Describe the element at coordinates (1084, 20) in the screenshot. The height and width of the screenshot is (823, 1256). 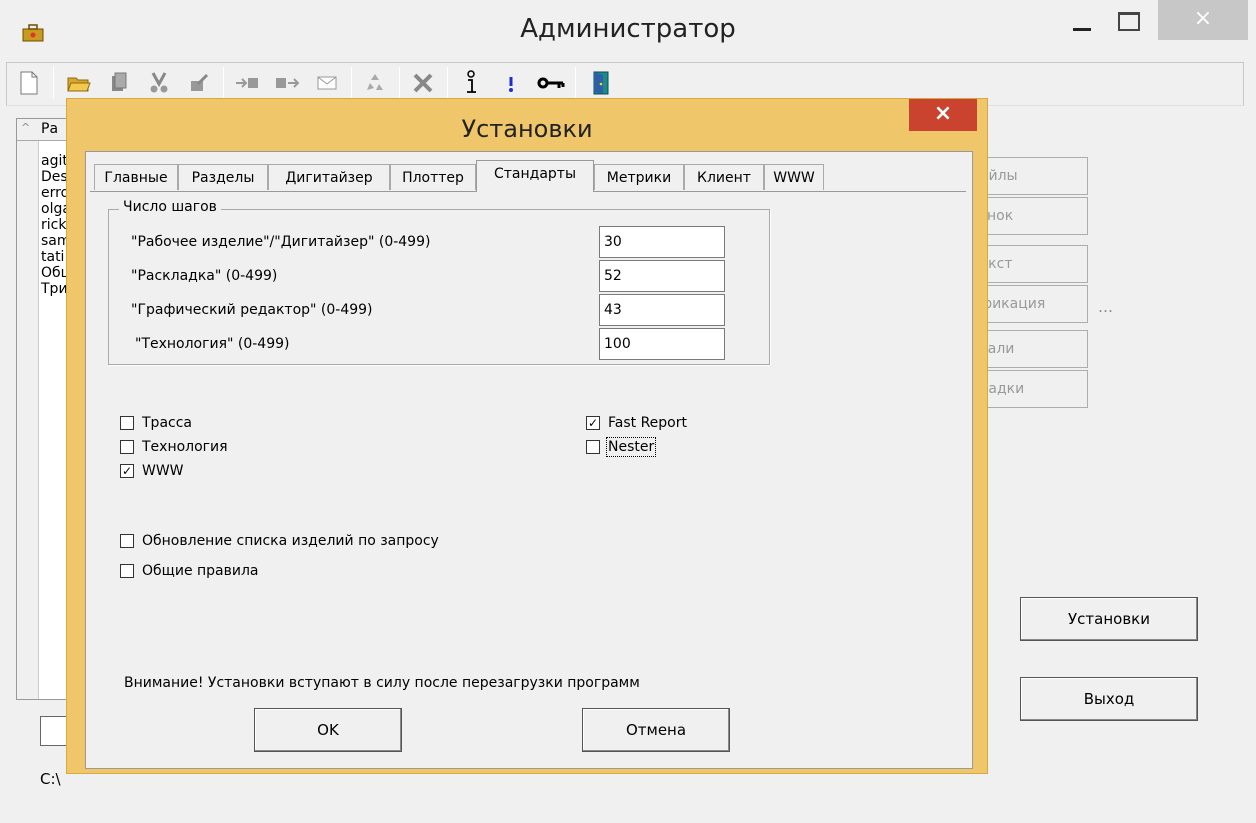
I see `minimize-button` at that location.